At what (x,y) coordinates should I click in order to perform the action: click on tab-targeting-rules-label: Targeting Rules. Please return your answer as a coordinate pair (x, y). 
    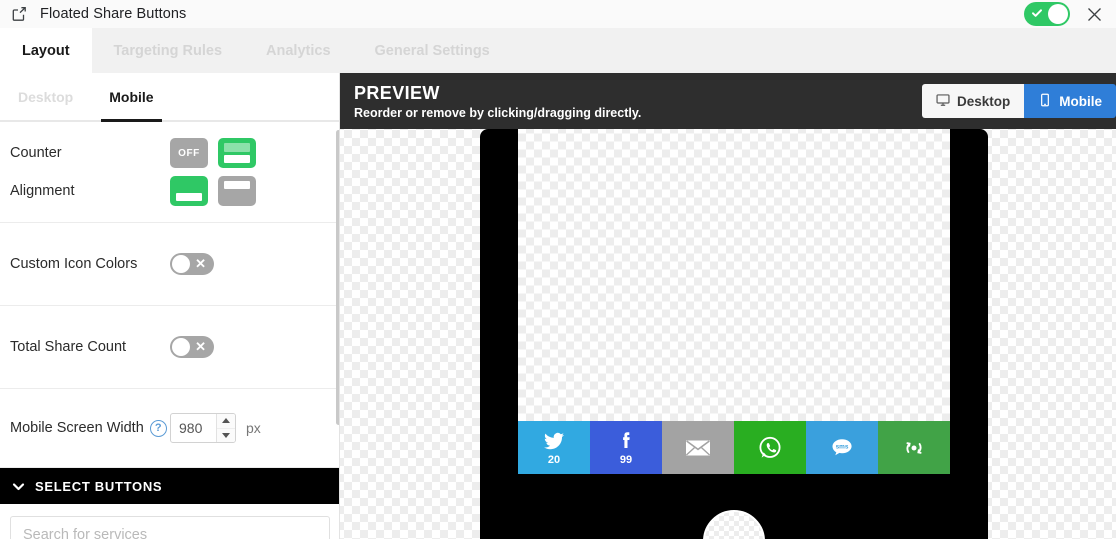
    Looking at the image, I should click on (168, 50).